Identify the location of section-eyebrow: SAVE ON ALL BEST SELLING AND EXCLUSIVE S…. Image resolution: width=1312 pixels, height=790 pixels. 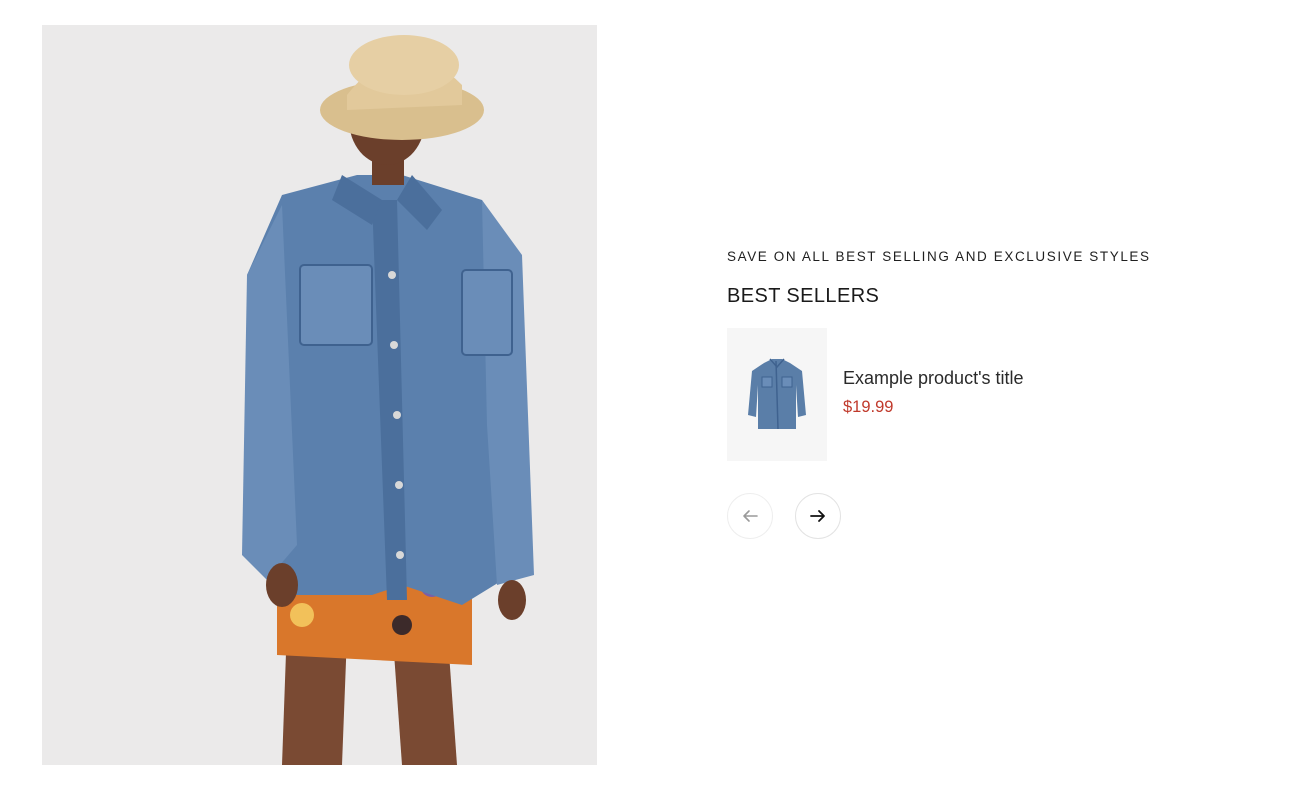
(939, 256).